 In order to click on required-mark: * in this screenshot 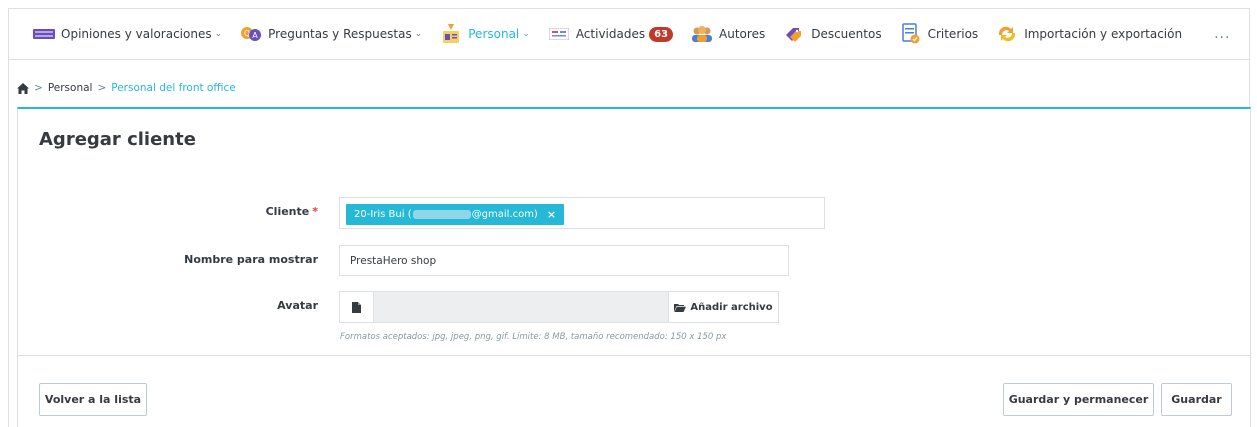, I will do `click(315, 211)`.